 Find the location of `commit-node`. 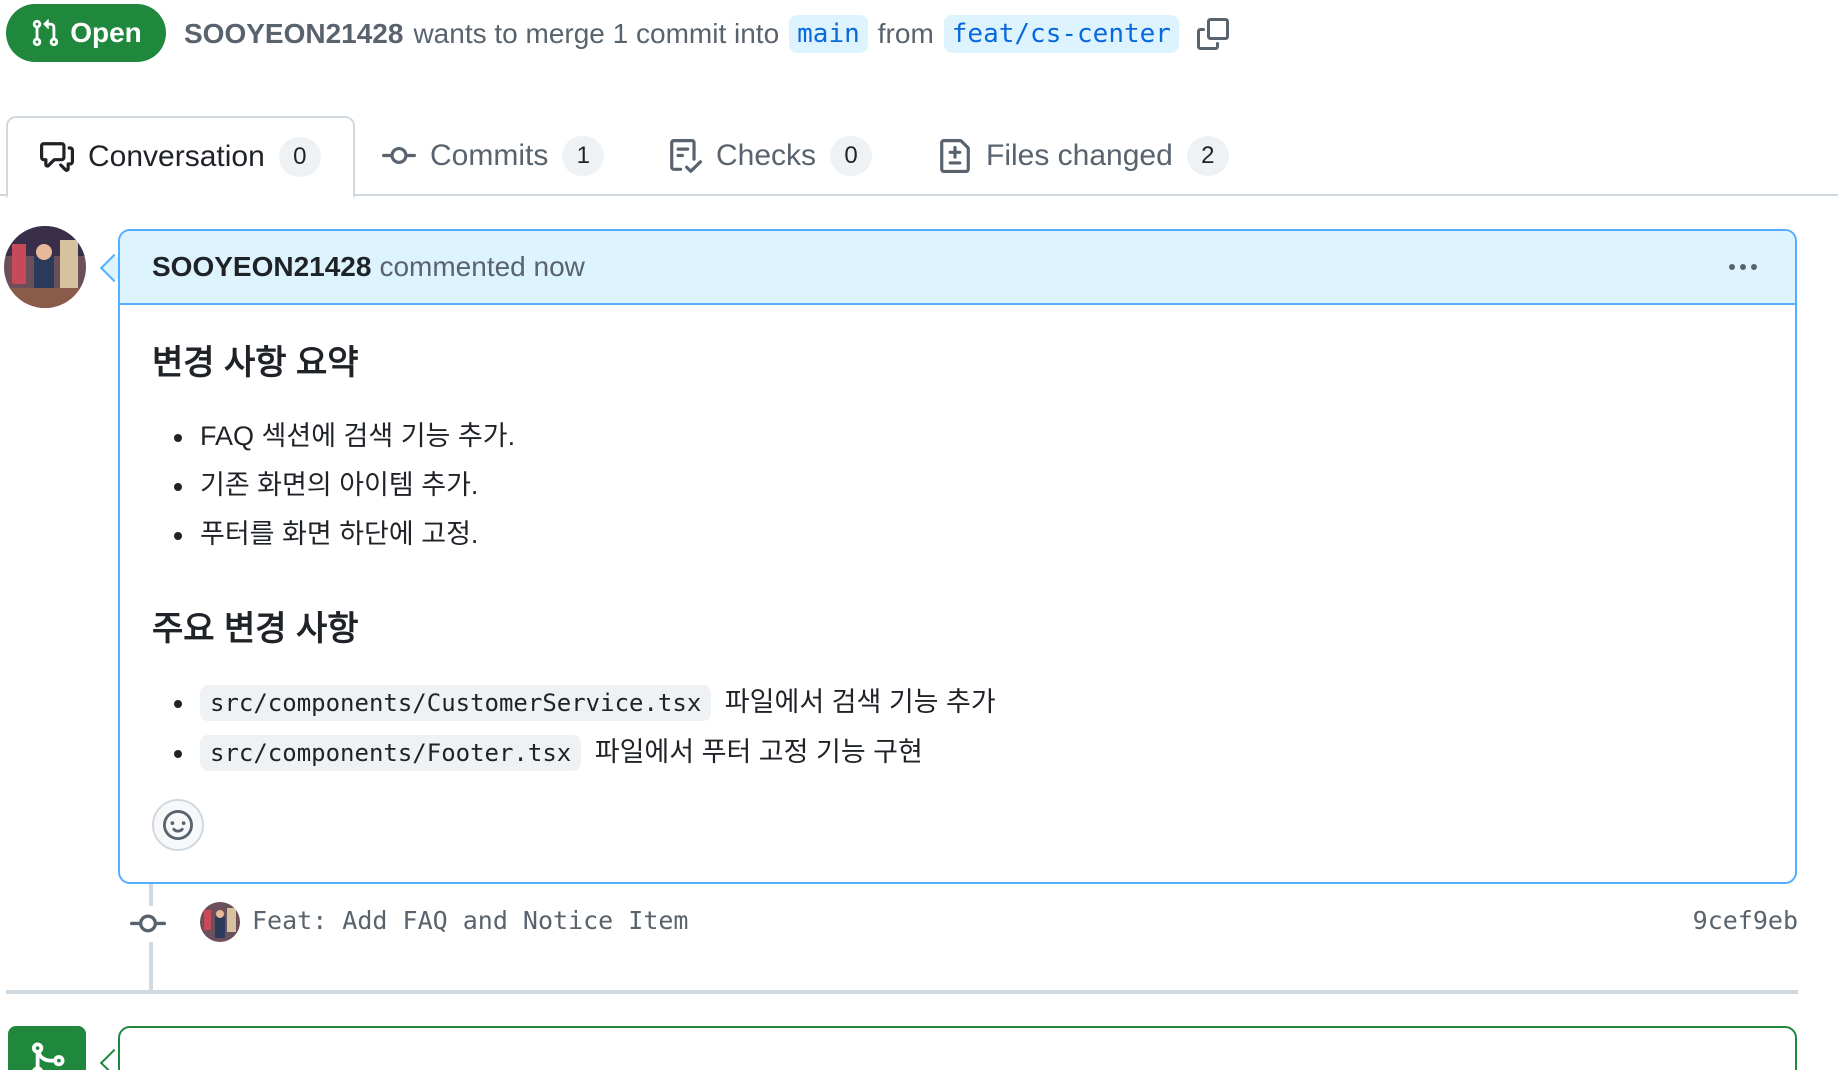

commit-node is located at coordinates (150, 924).